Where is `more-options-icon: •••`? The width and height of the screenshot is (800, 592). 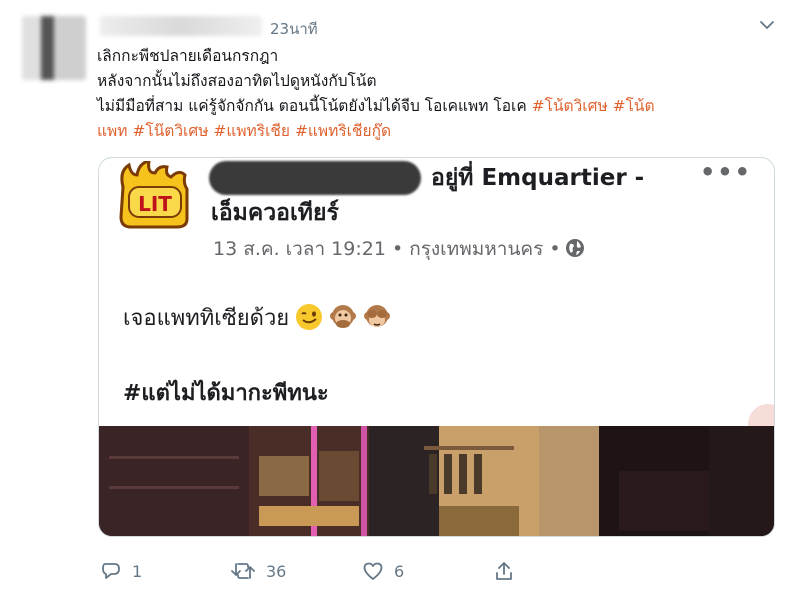
more-options-icon: ••• is located at coordinates (725, 172).